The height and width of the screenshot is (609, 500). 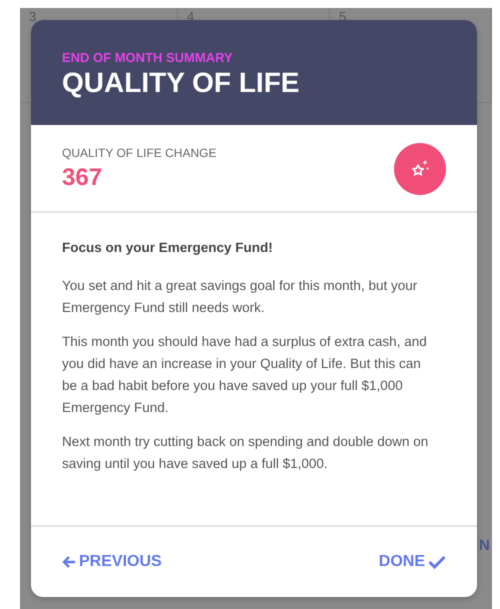 What do you see at coordinates (148, 57) in the screenshot?
I see `dialog-subtitle: END OF MONTH SUMMARY` at bounding box center [148, 57].